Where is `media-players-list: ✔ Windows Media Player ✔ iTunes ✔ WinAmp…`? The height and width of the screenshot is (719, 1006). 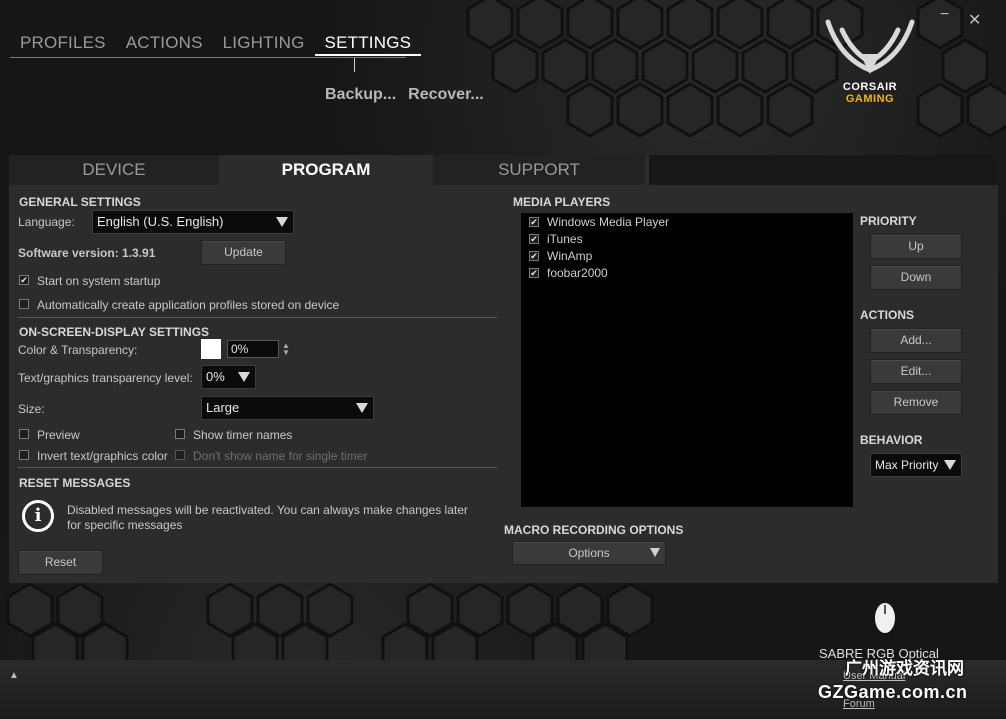
media-players-list: ✔ Windows Media Player ✔ iTunes ✔ WinAmp… is located at coordinates (687, 360).